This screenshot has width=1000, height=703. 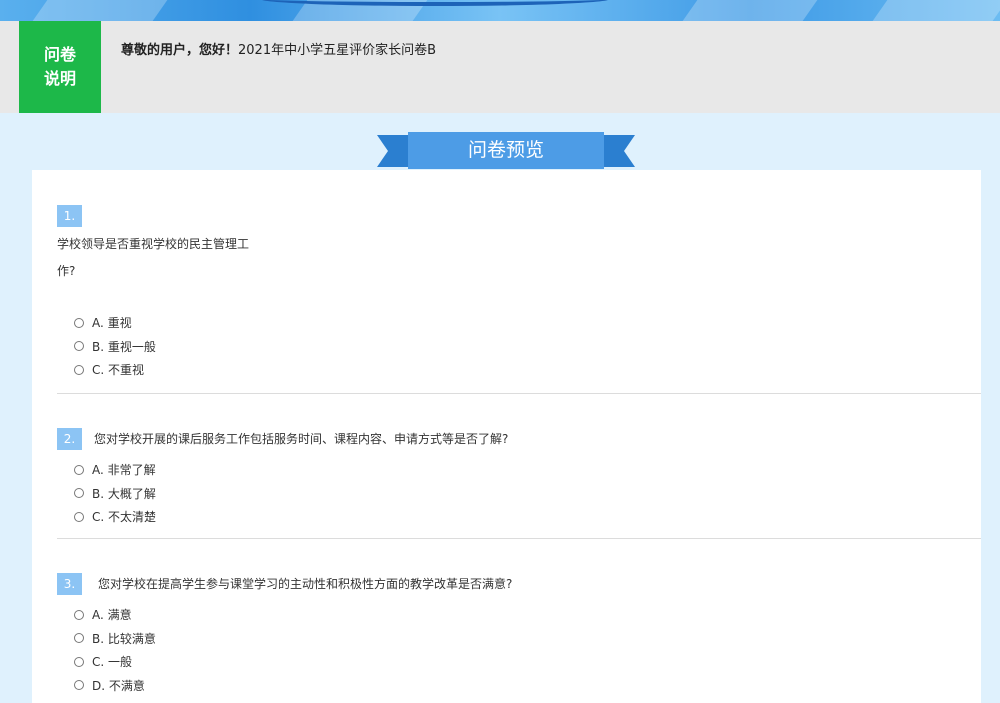 I want to click on option-c: C. 一般, so click(x=519, y=662).